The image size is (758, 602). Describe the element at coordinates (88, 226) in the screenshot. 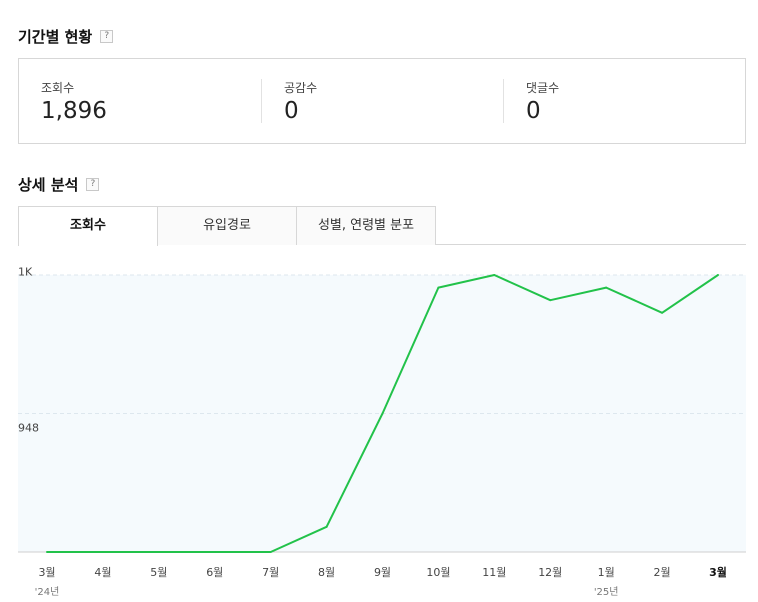

I see `tab-views: 조회수` at that location.